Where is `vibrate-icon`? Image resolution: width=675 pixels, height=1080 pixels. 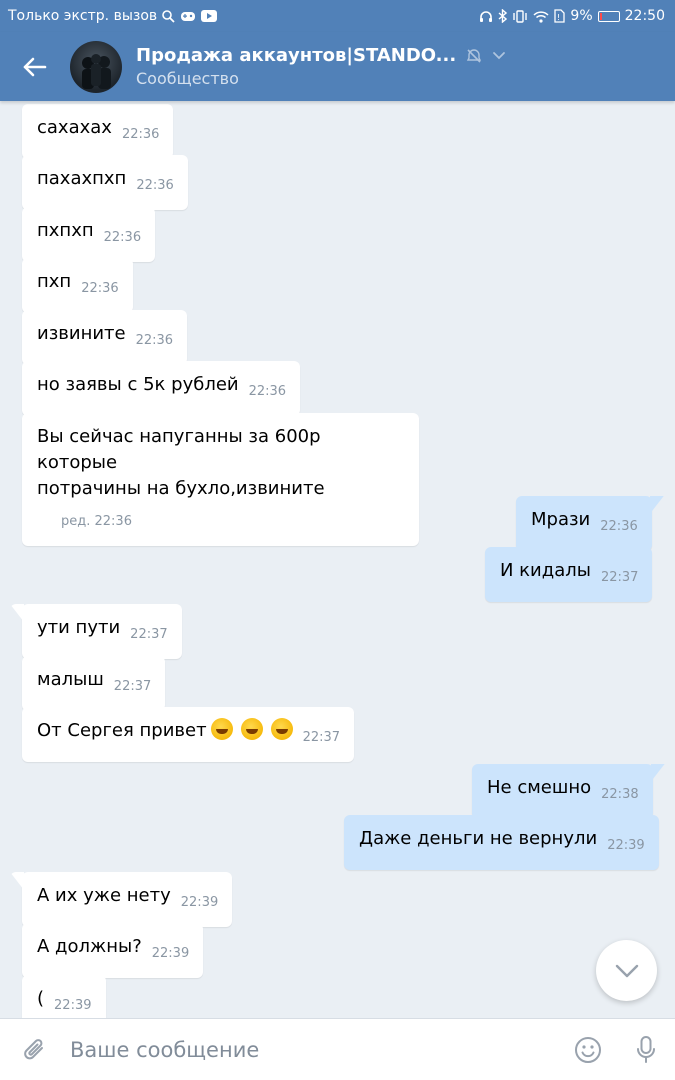
vibrate-icon is located at coordinates (520, 16).